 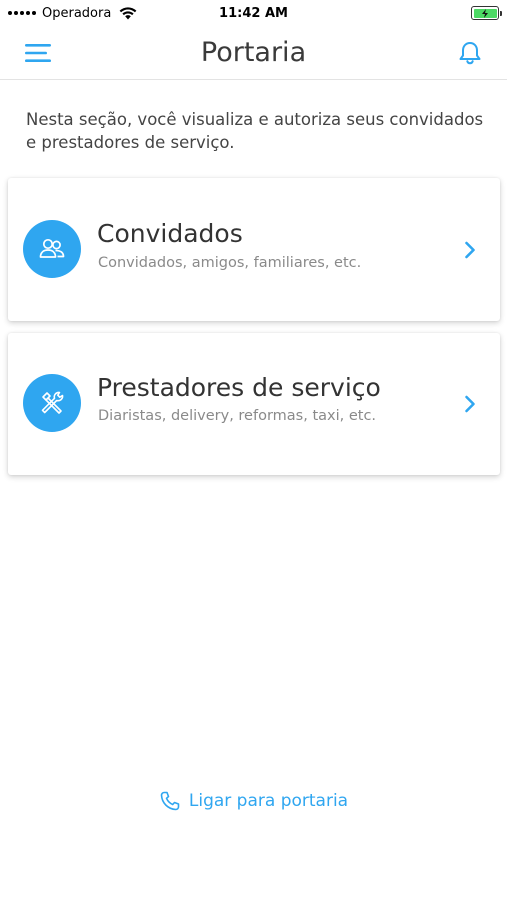 What do you see at coordinates (230, 263) in the screenshot?
I see `guests-subtitle: Convidados, amigos, familiares, etc.` at bounding box center [230, 263].